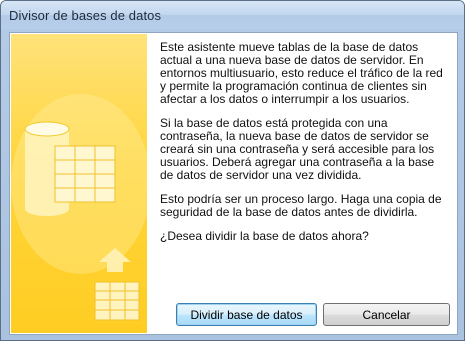  I want to click on confirmation-question: ¿Desea dividir la base de datos ahora?, so click(264, 236).